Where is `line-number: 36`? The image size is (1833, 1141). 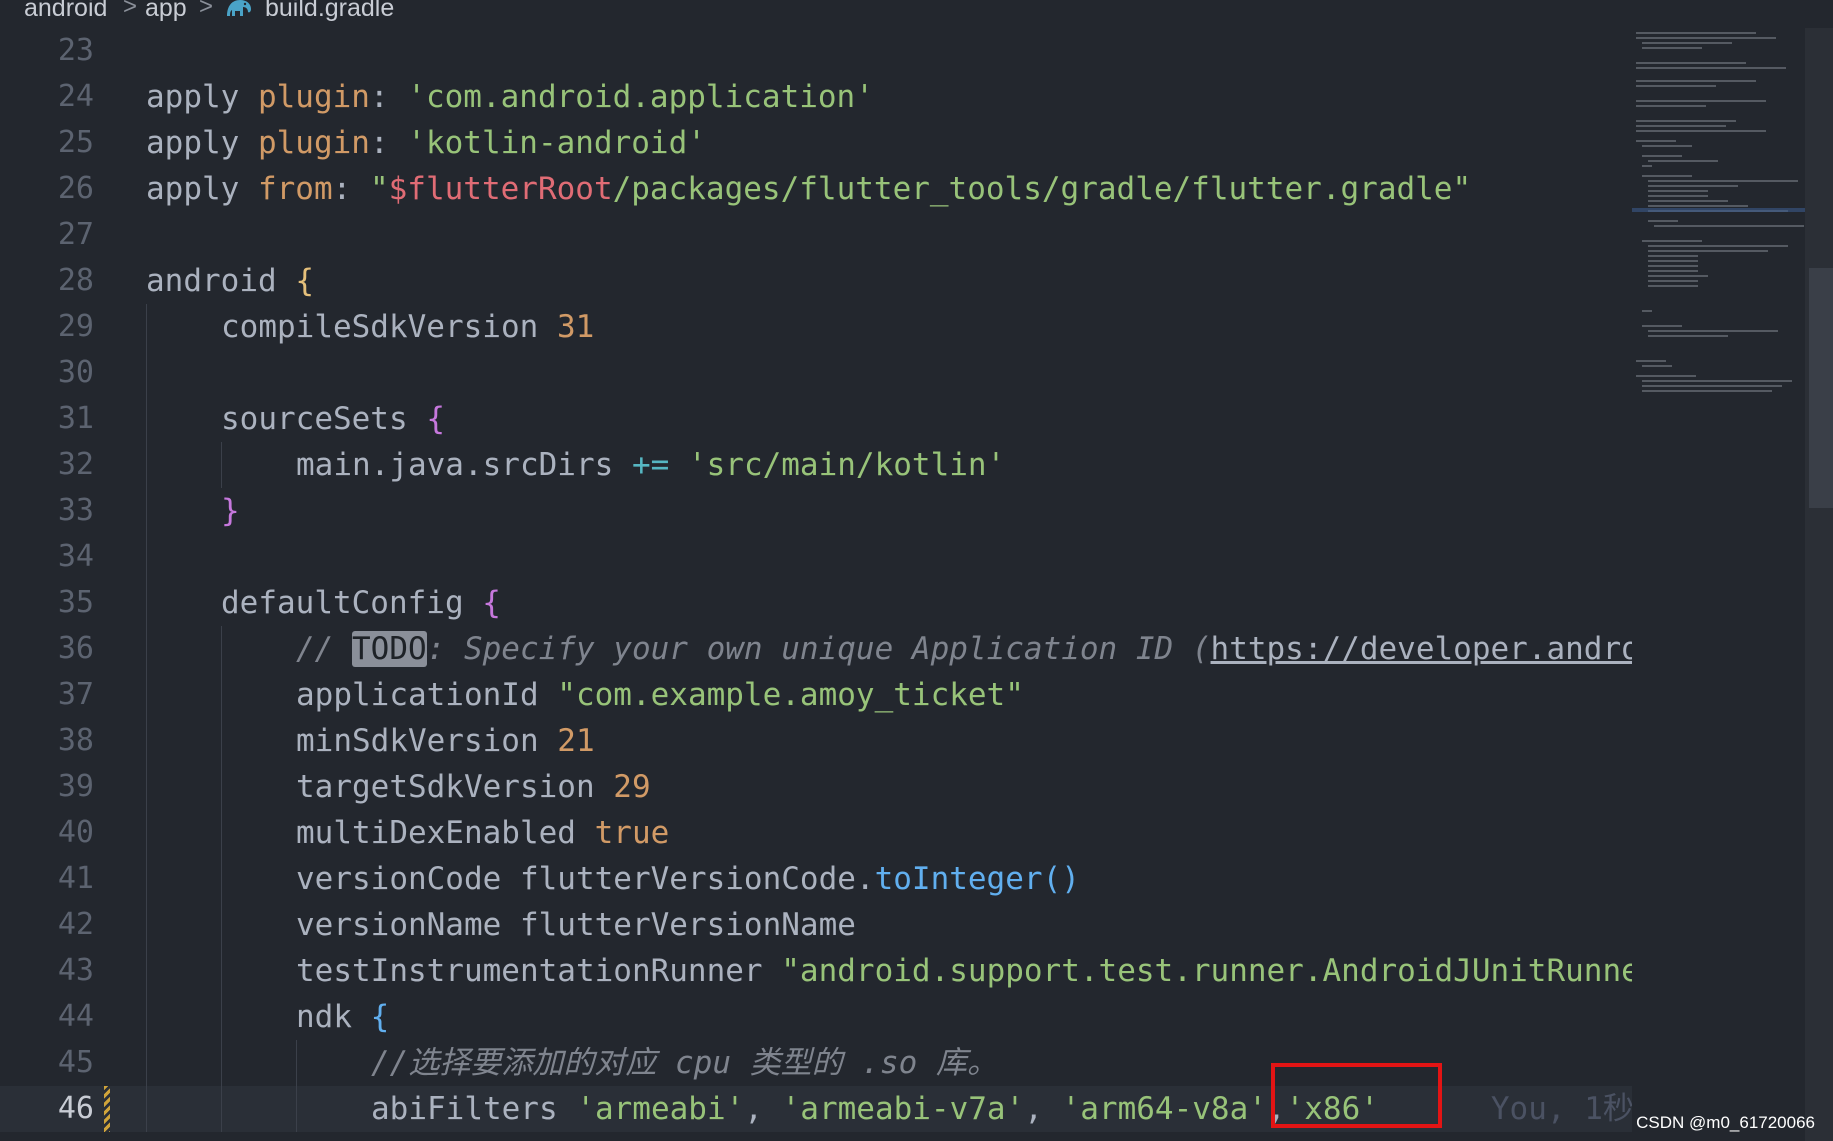 line-number: 36 is located at coordinates (75, 648).